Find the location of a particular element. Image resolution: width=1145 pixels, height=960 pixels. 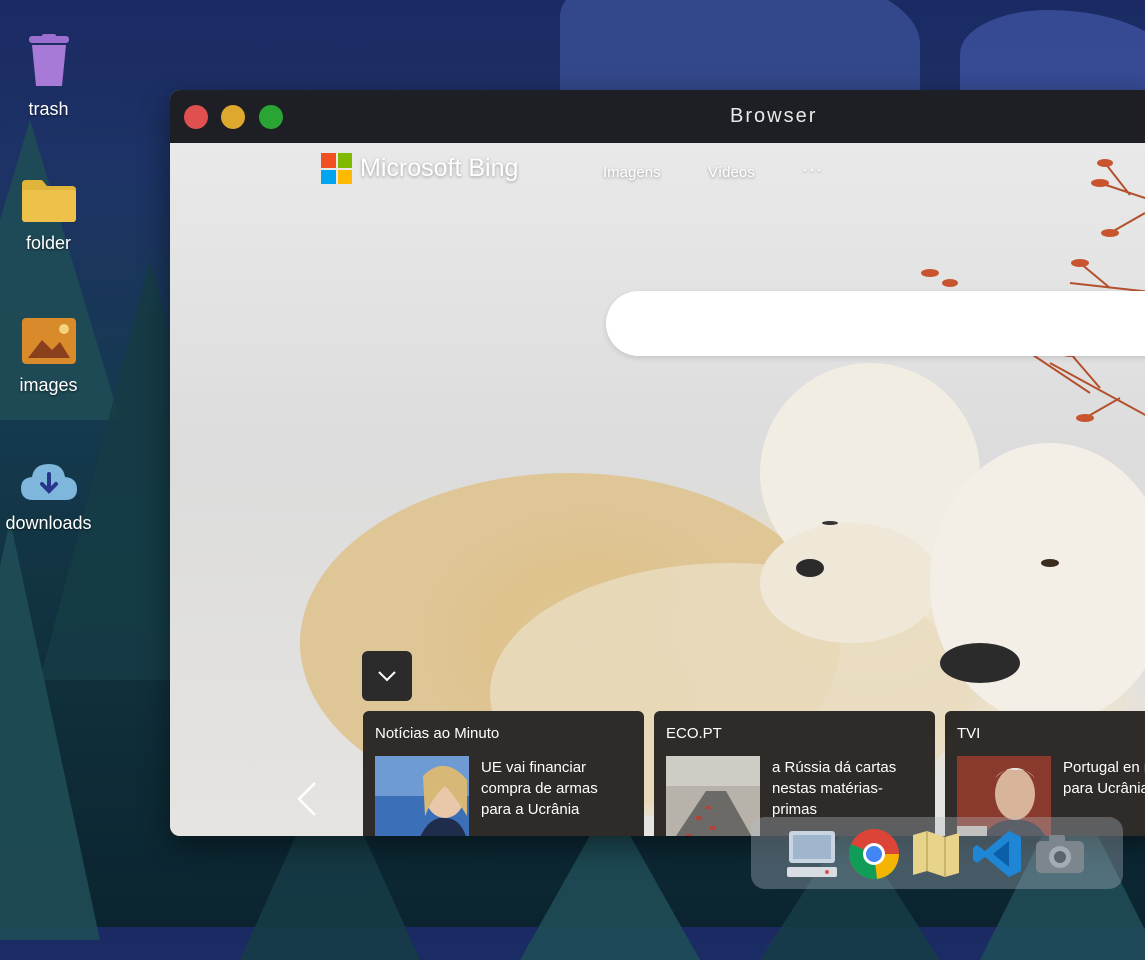

desktop-icon-label: images is located at coordinates (48, 385).